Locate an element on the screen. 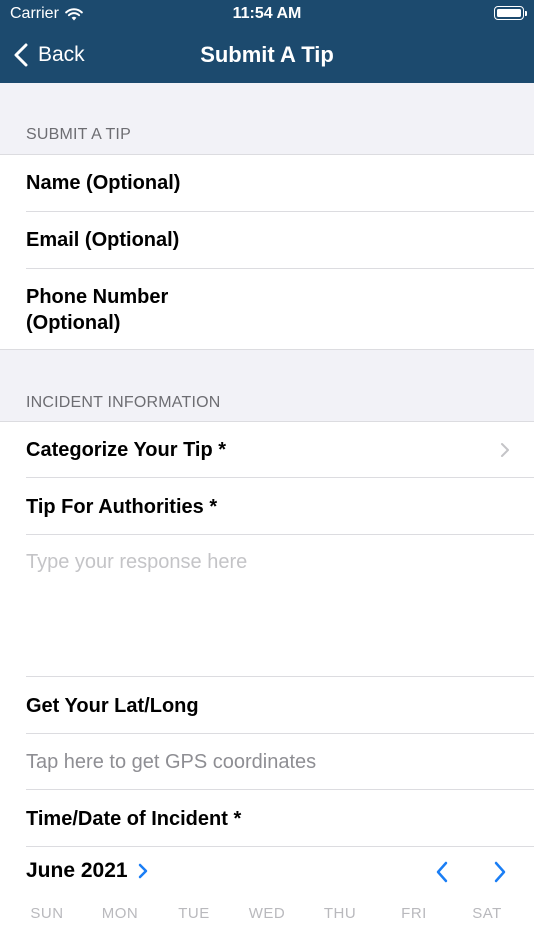 The image size is (534, 950). next-month-button is located at coordinates (500, 872).